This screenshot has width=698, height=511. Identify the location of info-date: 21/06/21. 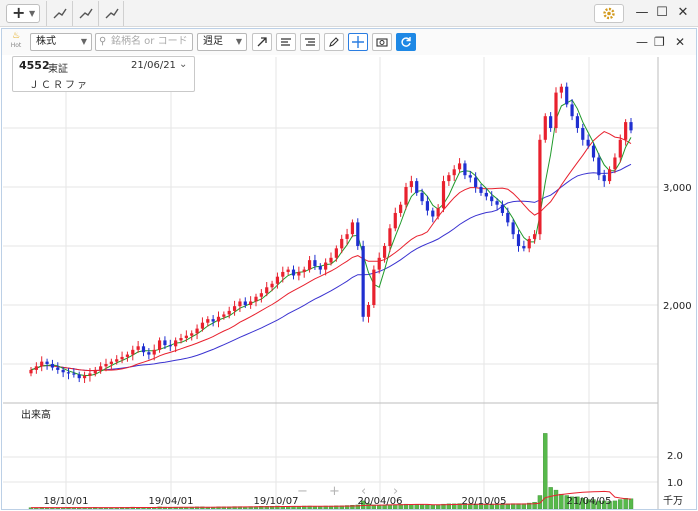
(153, 65).